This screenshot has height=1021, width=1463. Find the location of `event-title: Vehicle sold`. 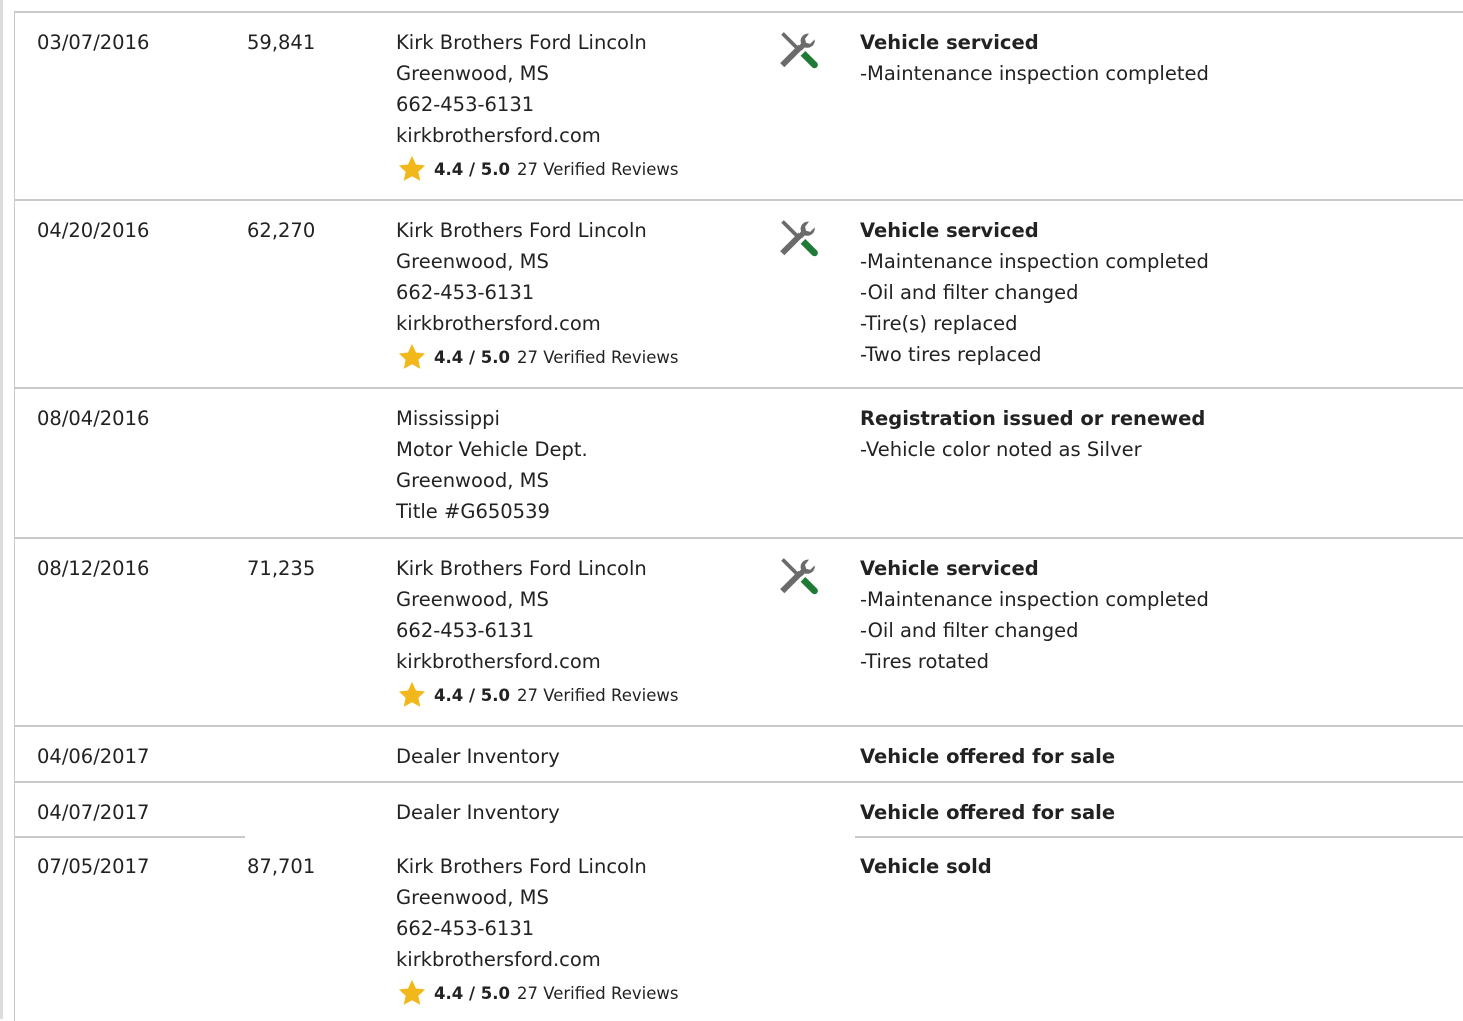

event-title: Vehicle sold is located at coordinates (926, 866).